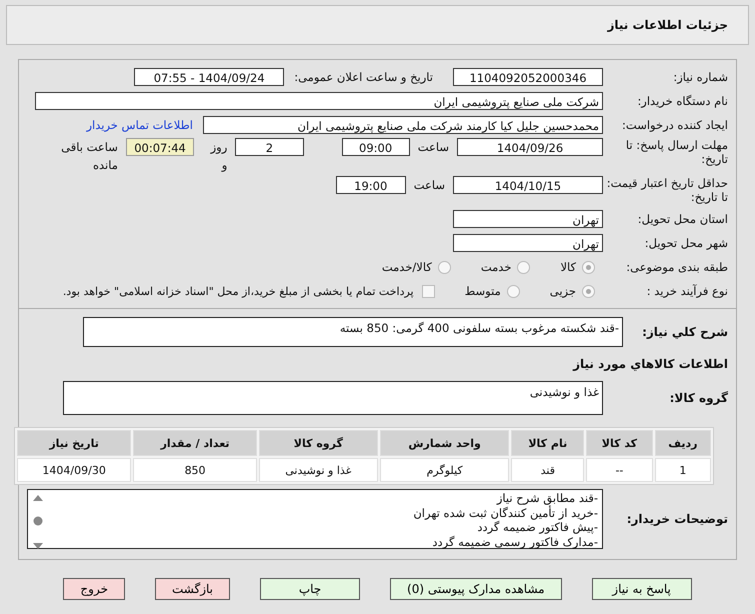 The height and width of the screenshot is (614, 755). What do you see at coordinates (667, 25) in the screenshot?
I see `page-title: جزئیات اطلاعات نیاز` at bounding box center [667, 25].